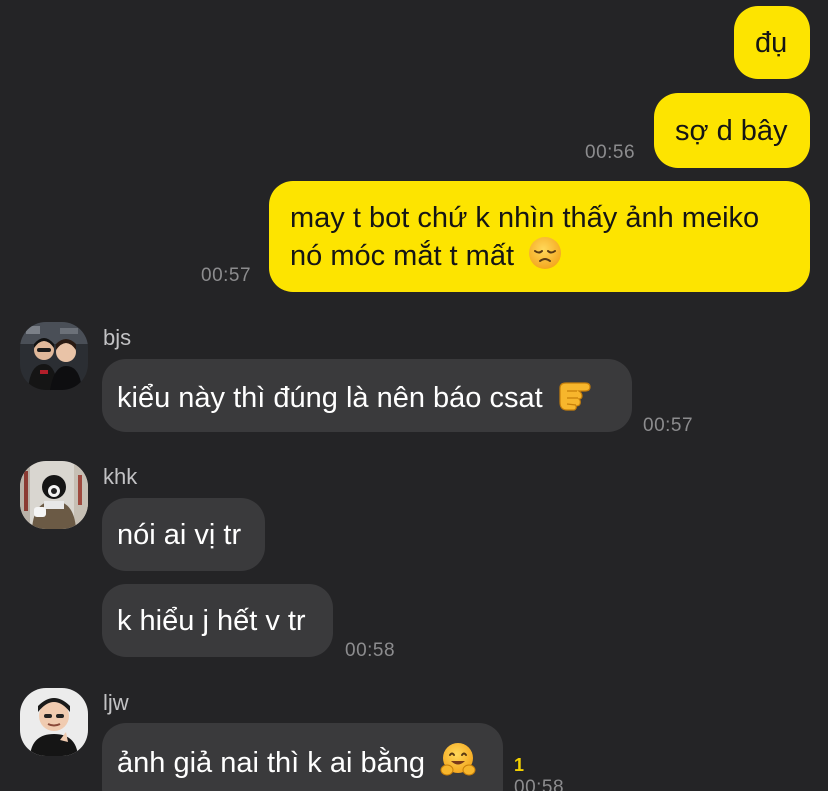 The height and width of the screenshot is (791, 828). Describe the element at coordinates (211, 621) in the screenshot. I see `message-text: k hiểu j hết v tr` at that location.